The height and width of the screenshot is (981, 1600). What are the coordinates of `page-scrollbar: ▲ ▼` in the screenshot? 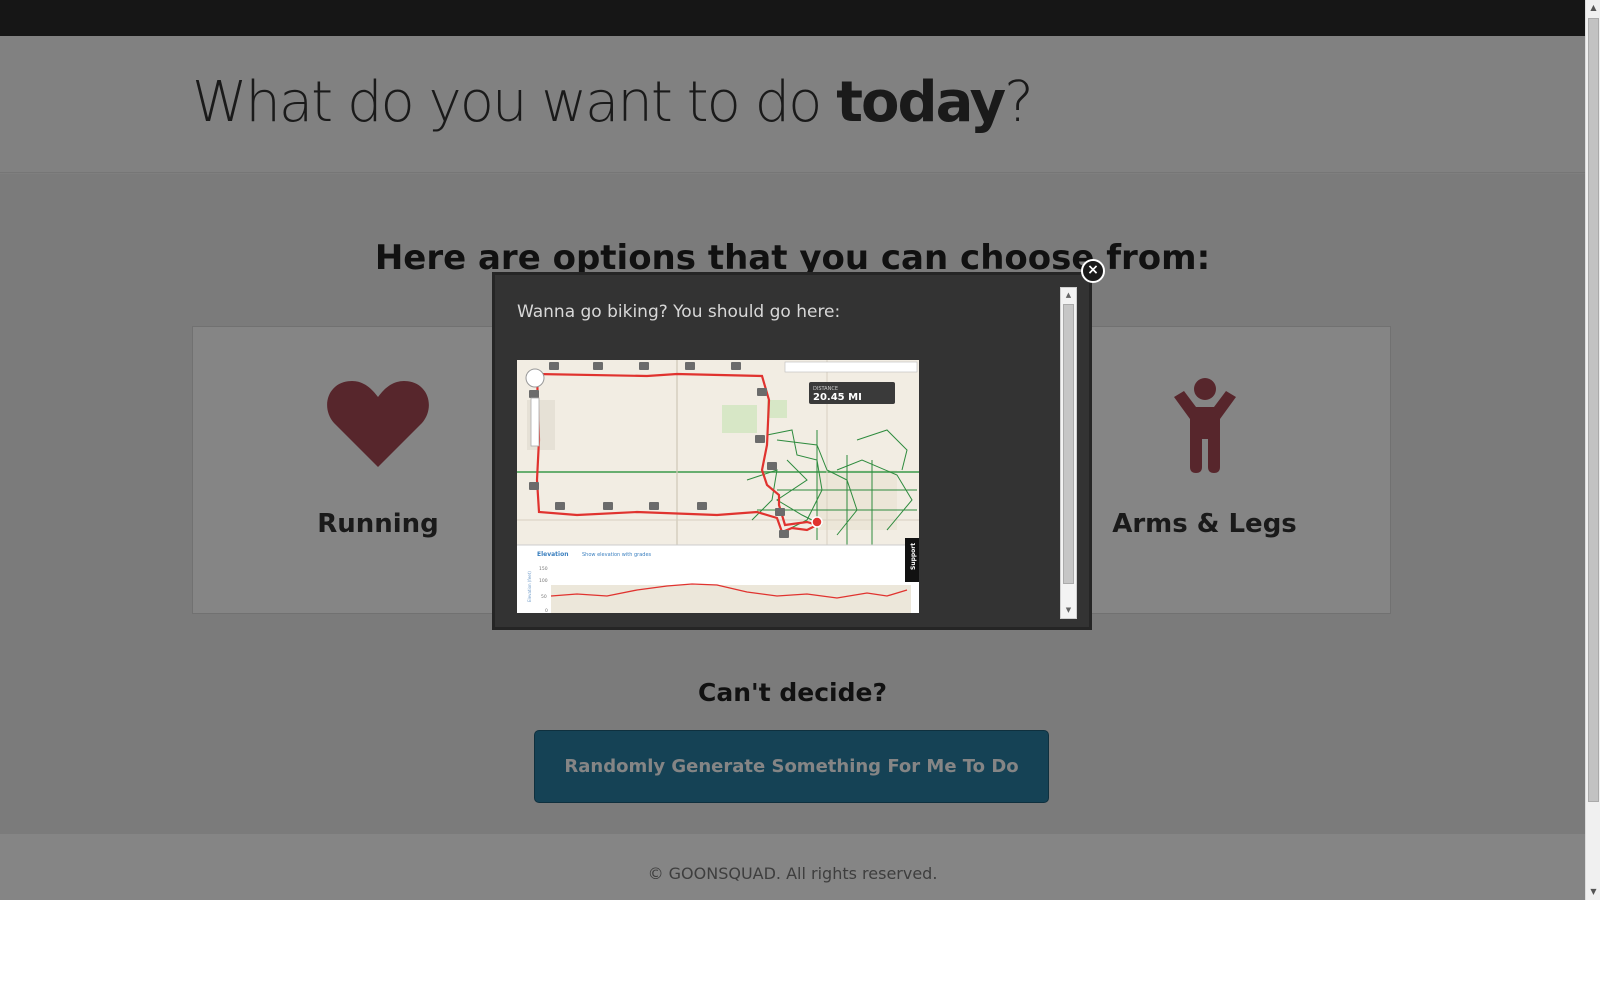 It's located at (1592, 450).